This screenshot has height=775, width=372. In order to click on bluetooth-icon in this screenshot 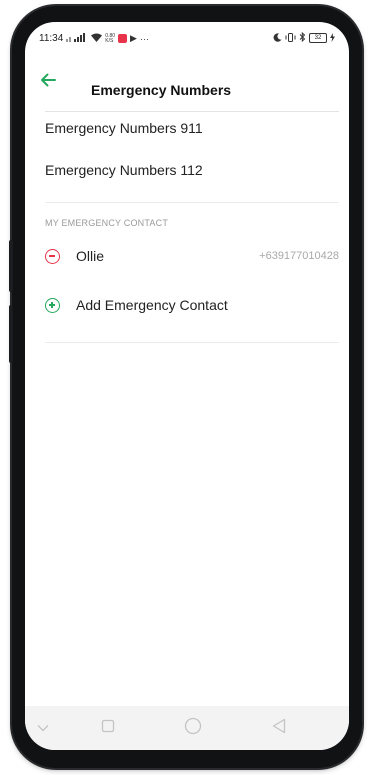, I will do `click(302, 37)`.